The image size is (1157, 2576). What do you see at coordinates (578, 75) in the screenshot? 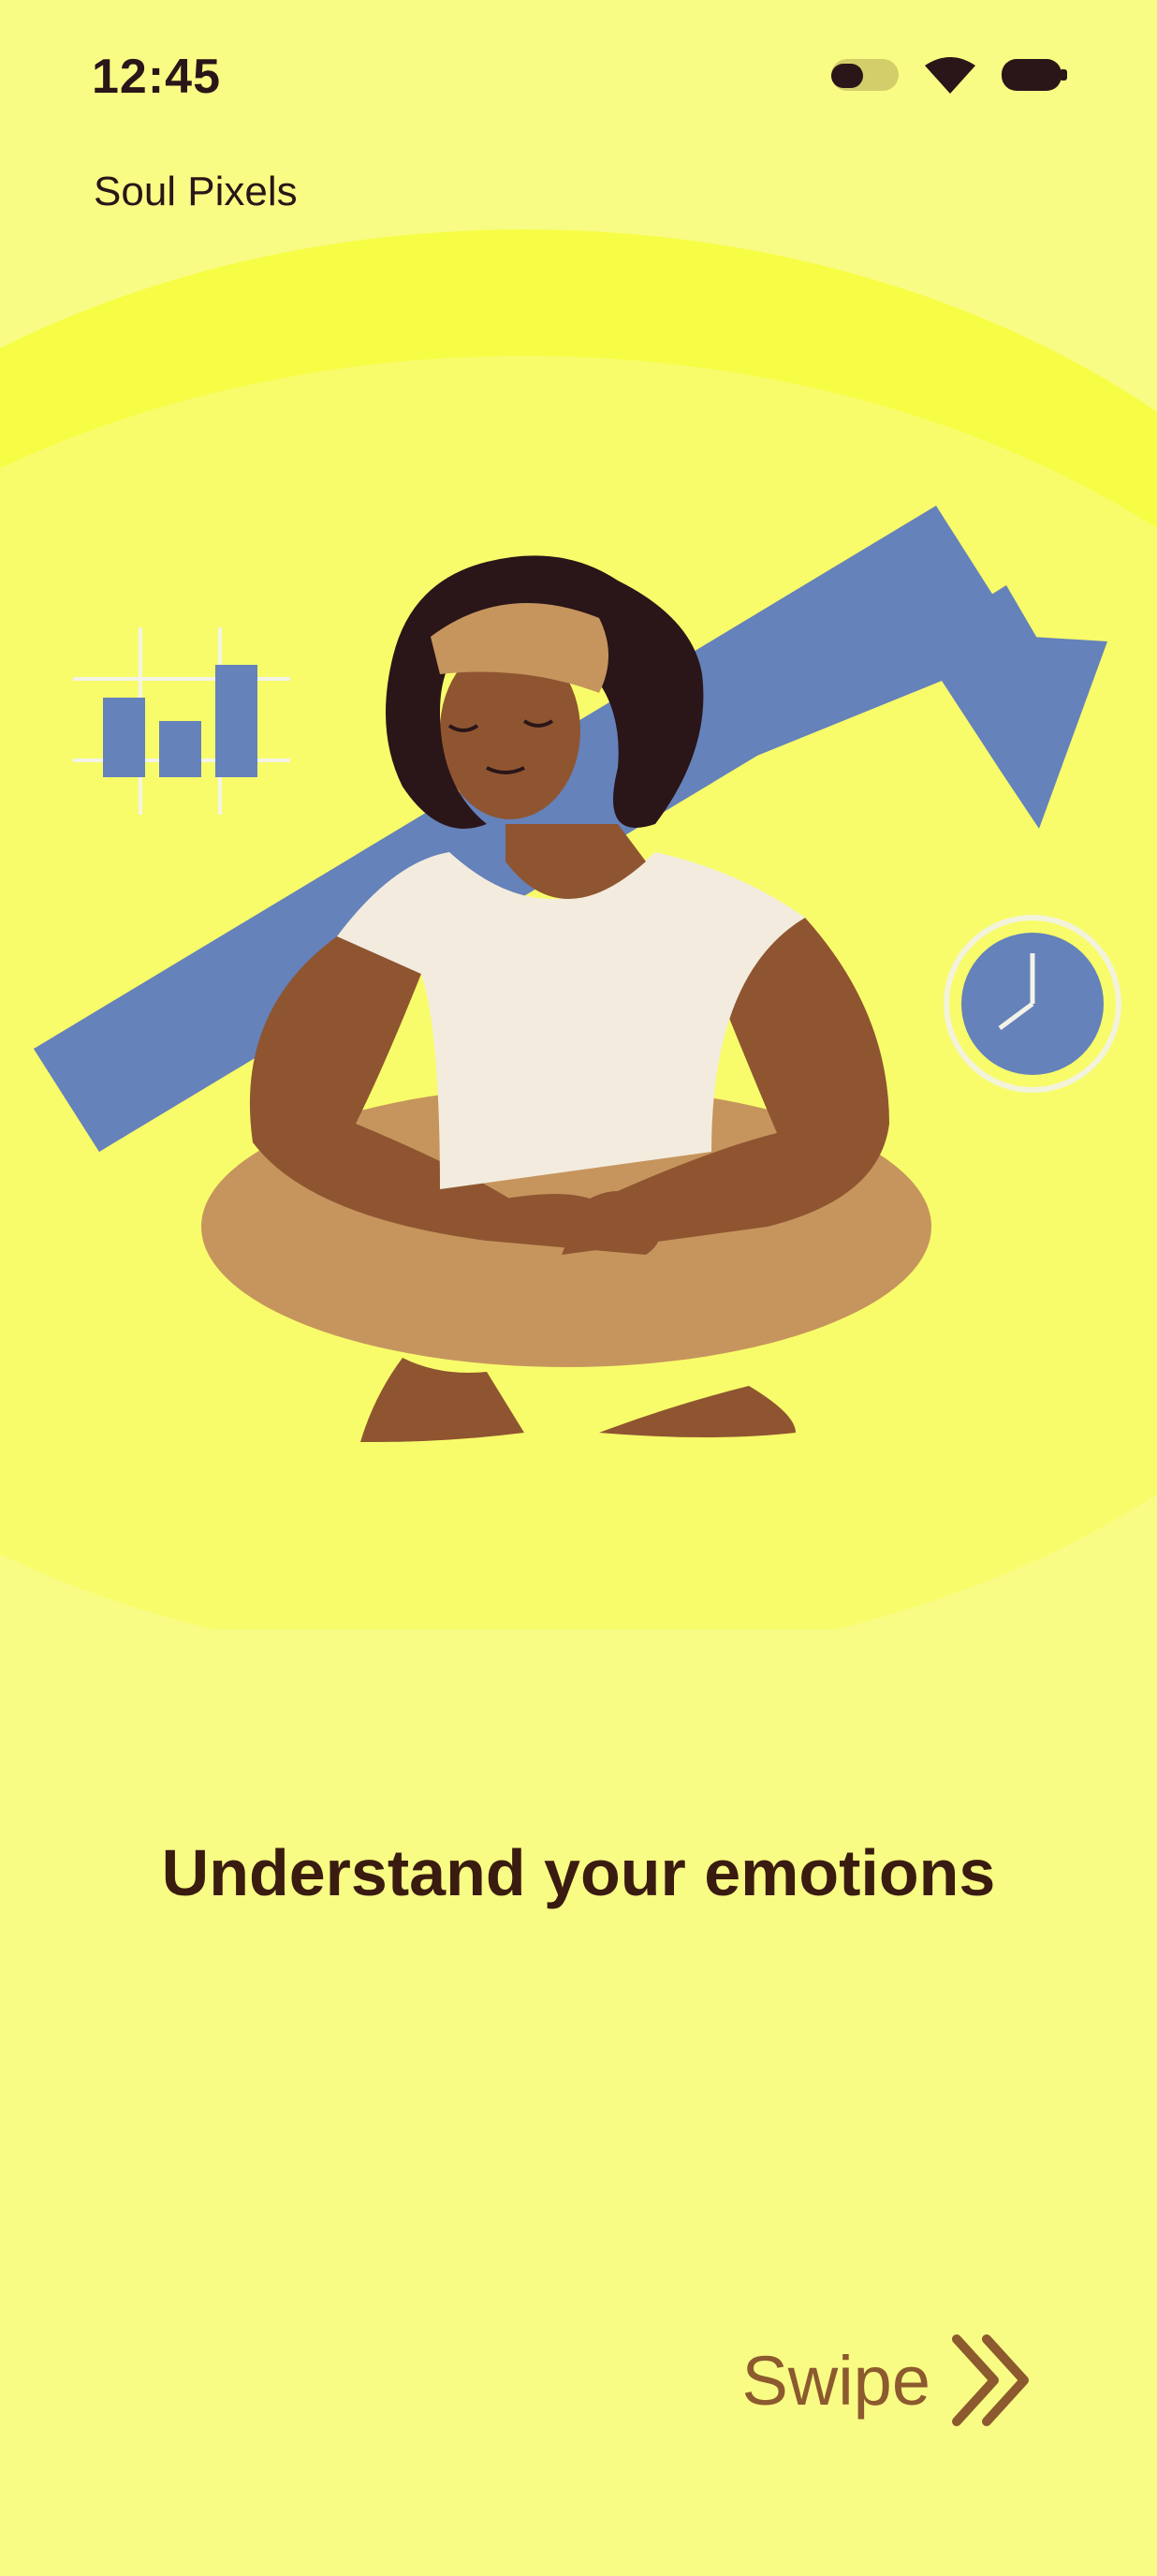
I see `status-bar: 12:45` at bounding box center [578, 75].